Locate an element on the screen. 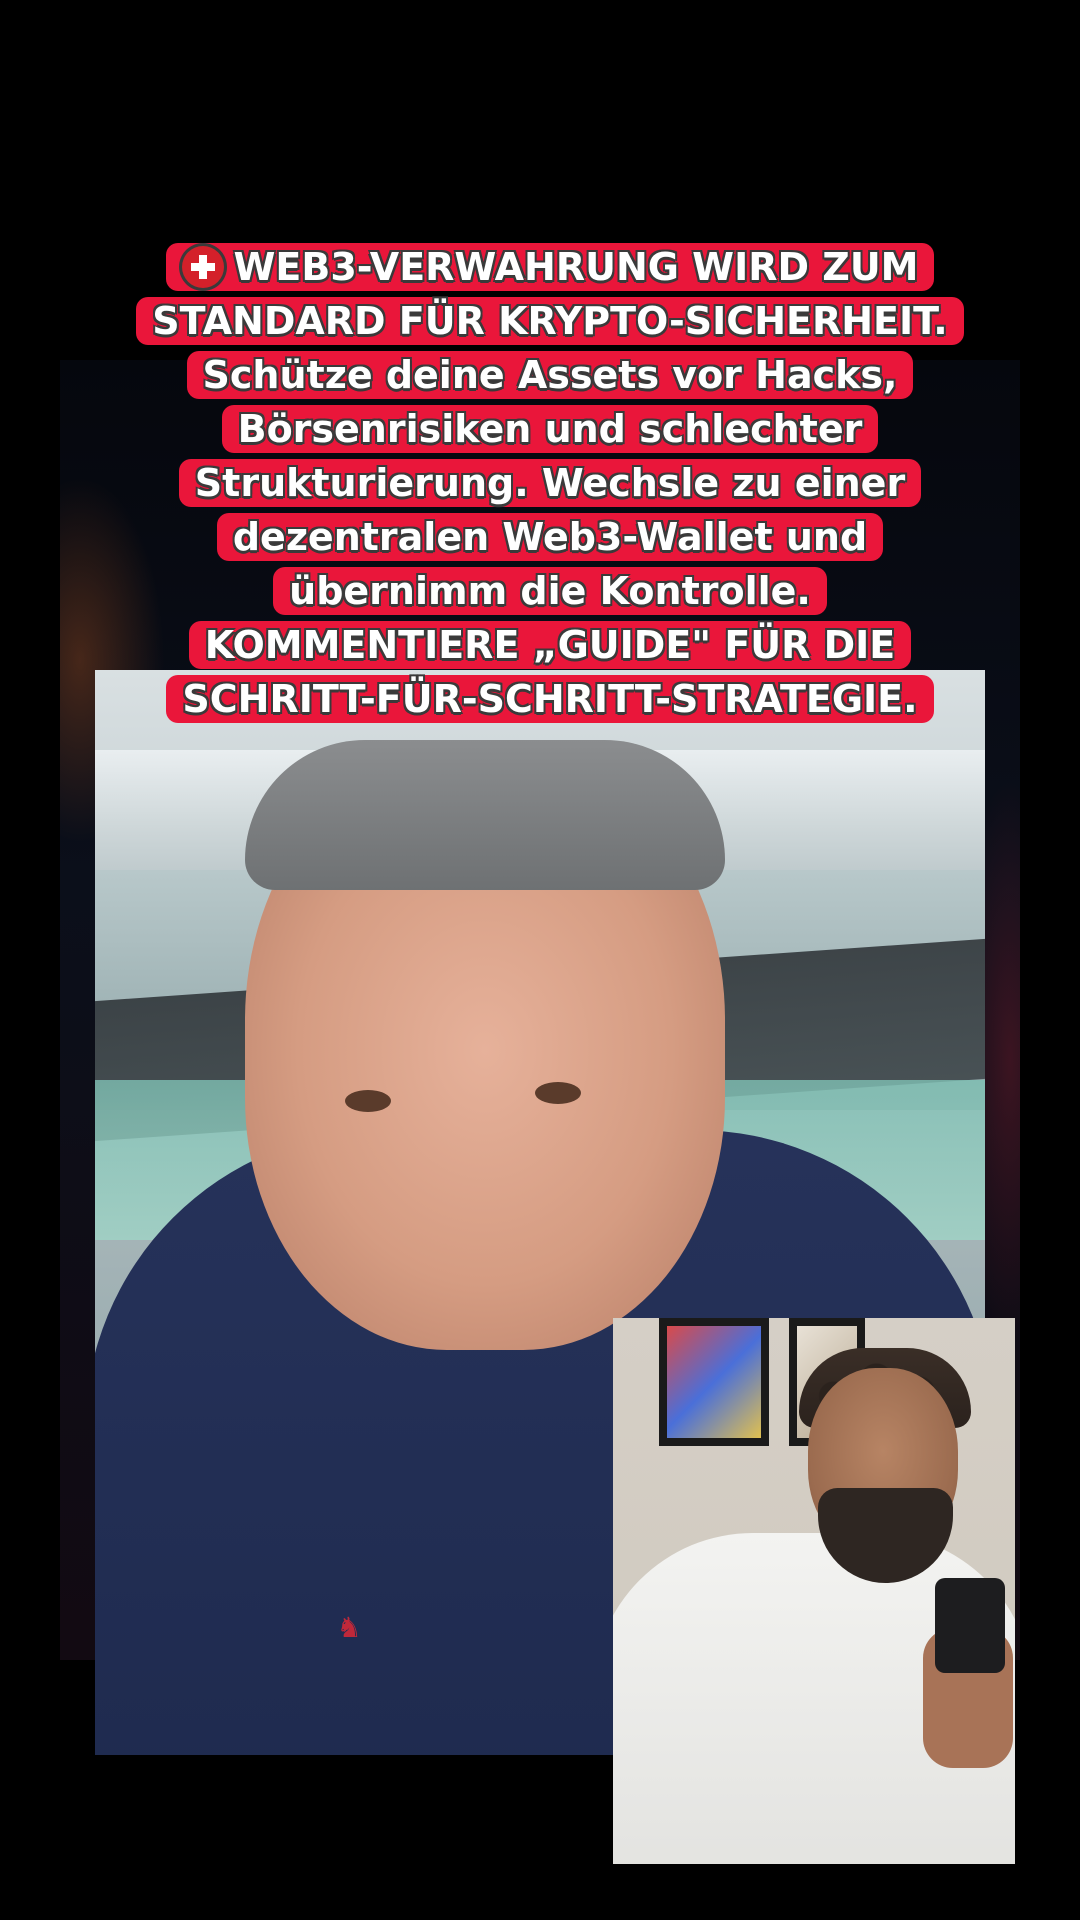  caption-line: KOMMENTIERE „GUIDE" FÜR DIE is located at coordinates (550, 645).